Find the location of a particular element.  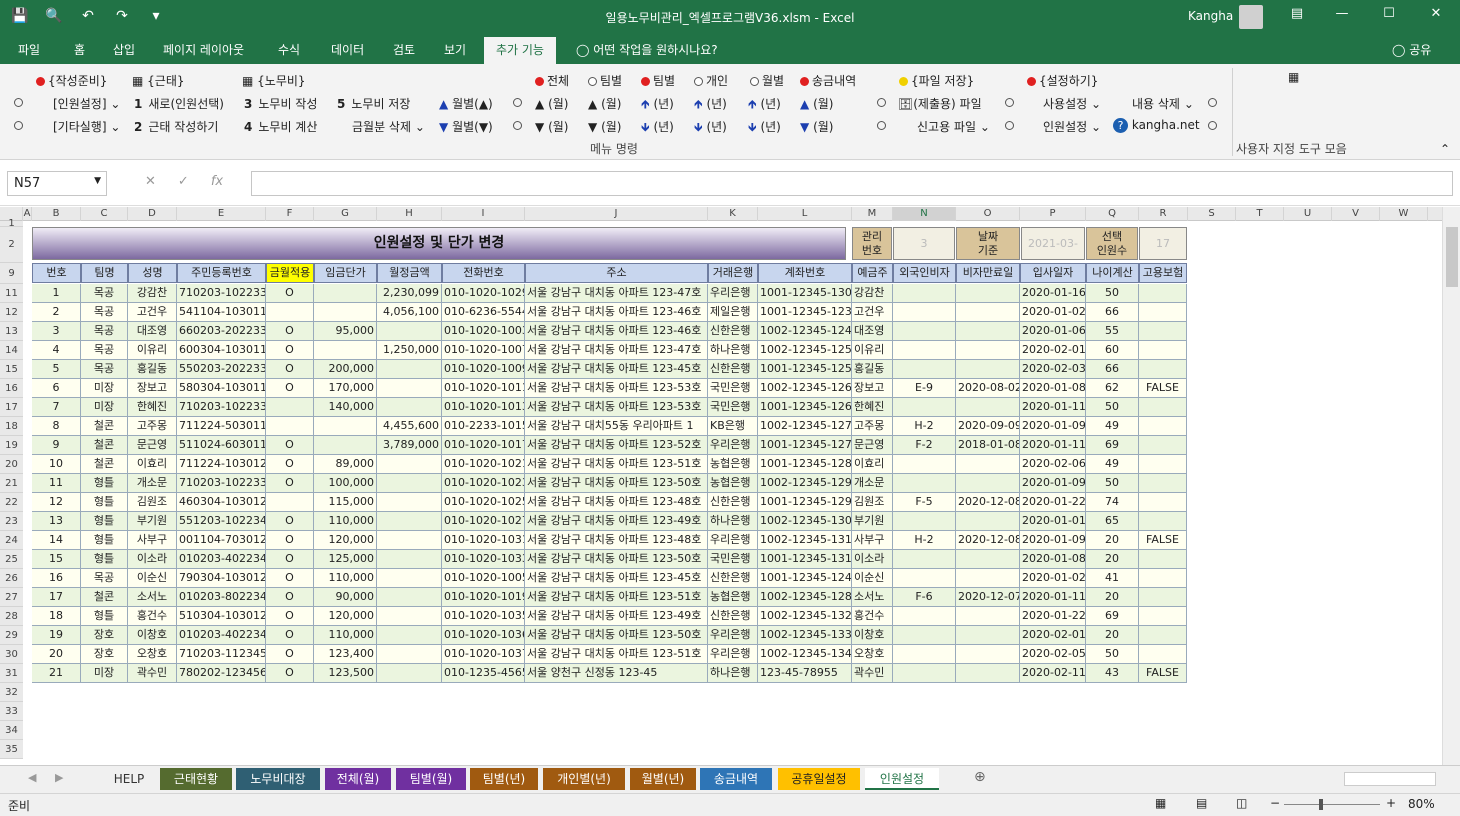

table-cell: 510304-1030123 is located at coordinates (221, 616).